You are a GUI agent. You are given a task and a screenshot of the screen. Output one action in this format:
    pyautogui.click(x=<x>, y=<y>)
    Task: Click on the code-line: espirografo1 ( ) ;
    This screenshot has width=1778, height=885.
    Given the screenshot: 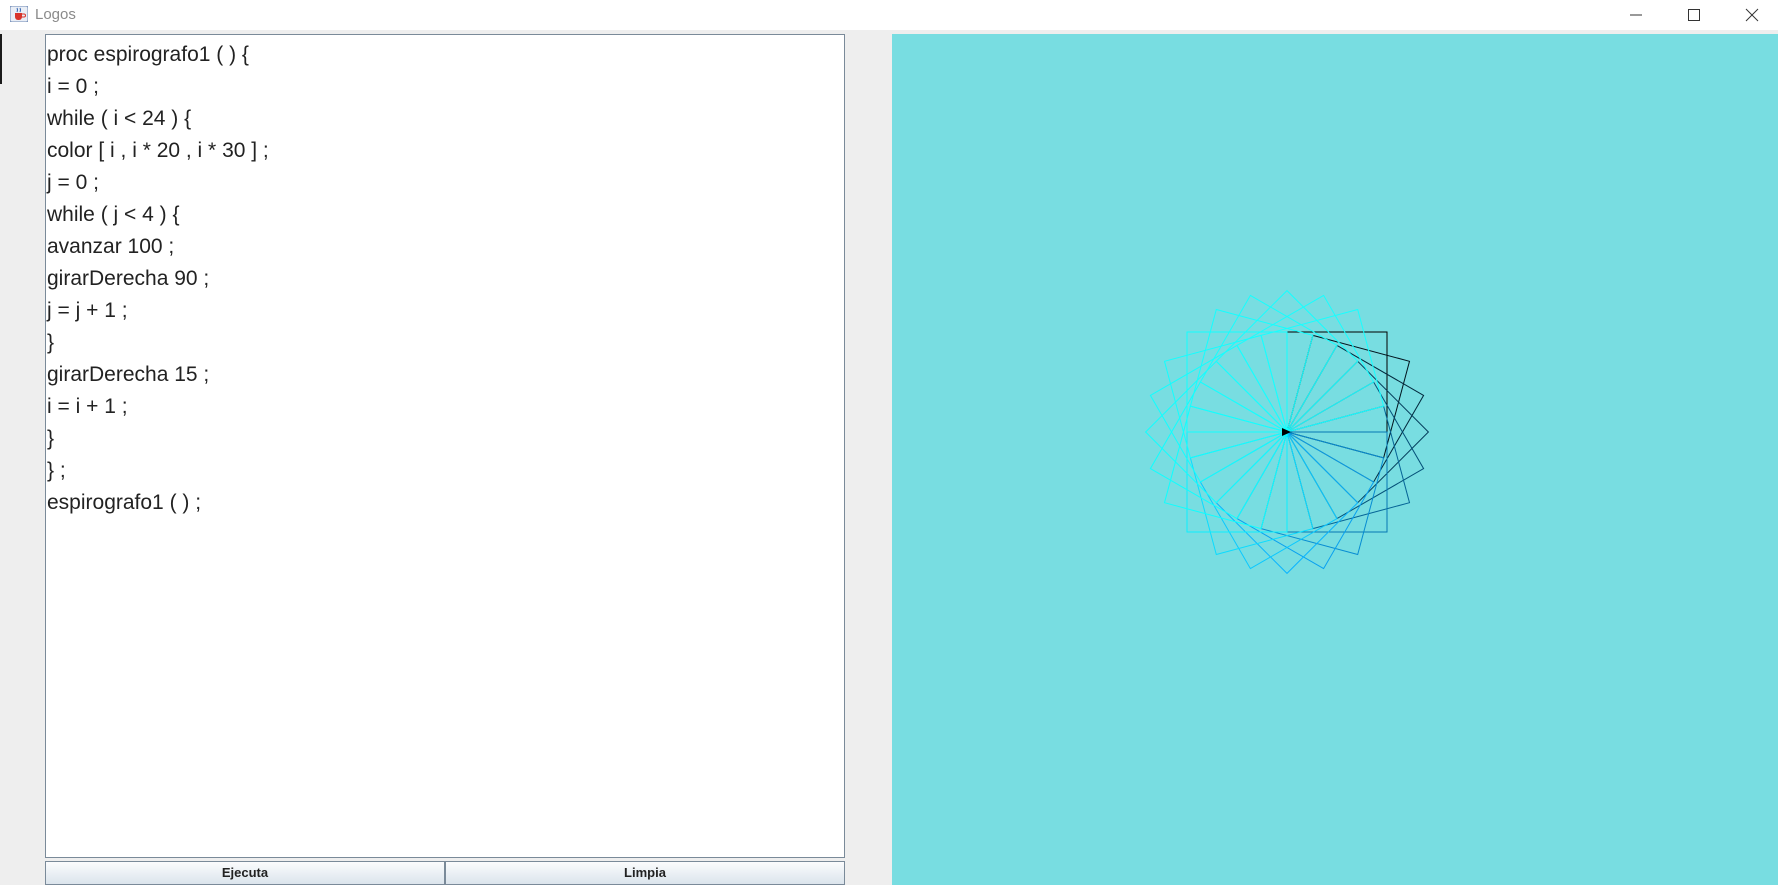 What is the action you would take?
    pyautogui.click(x=124, y=502)
    